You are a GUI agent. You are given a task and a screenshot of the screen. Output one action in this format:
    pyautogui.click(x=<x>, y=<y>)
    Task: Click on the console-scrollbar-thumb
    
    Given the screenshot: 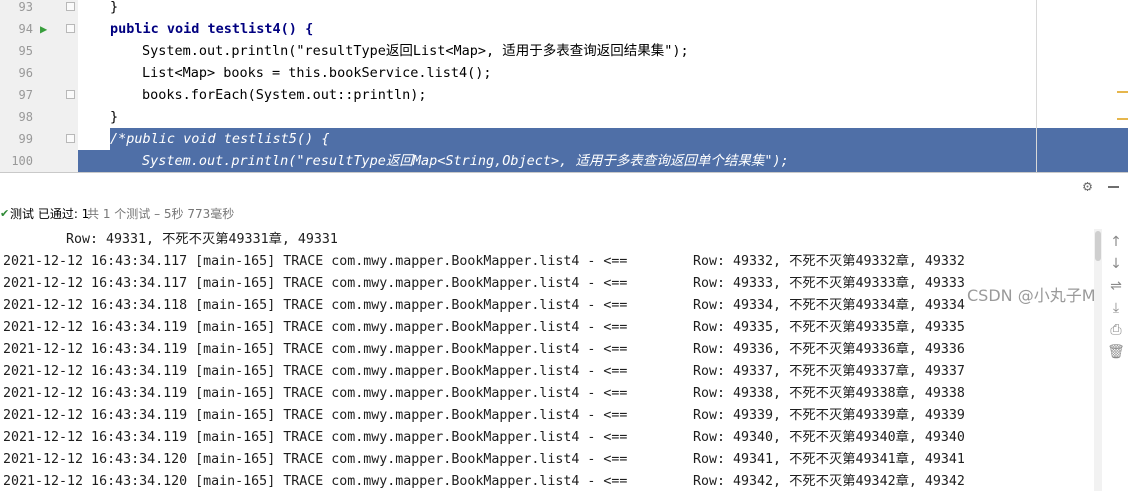 What is the action you would take?
    pyautogui.click(x=1098, y=246)
    